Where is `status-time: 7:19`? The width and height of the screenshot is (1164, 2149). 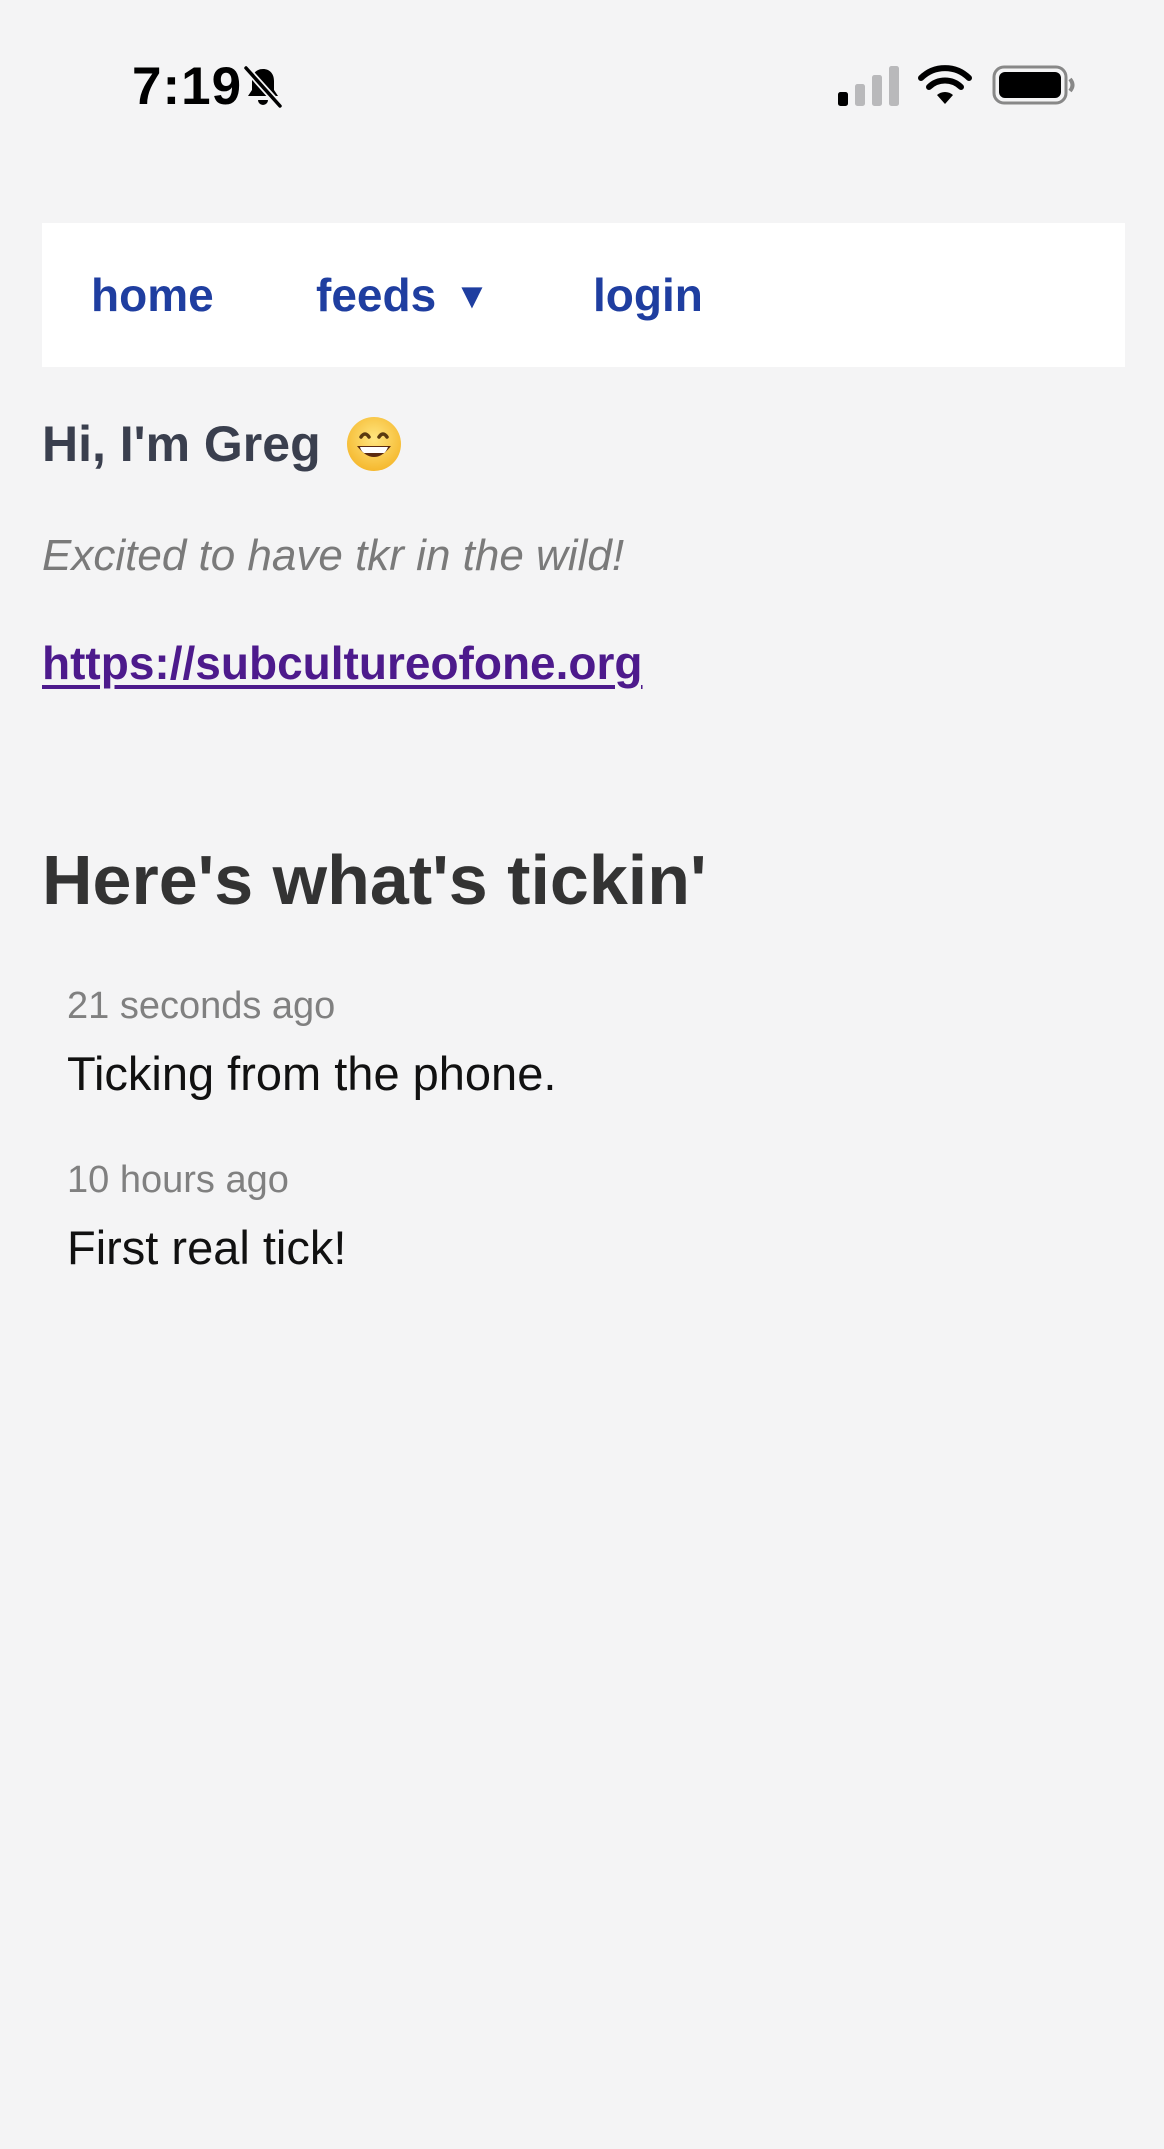 status-time: 7:19 is located at coordinates (187, 86).